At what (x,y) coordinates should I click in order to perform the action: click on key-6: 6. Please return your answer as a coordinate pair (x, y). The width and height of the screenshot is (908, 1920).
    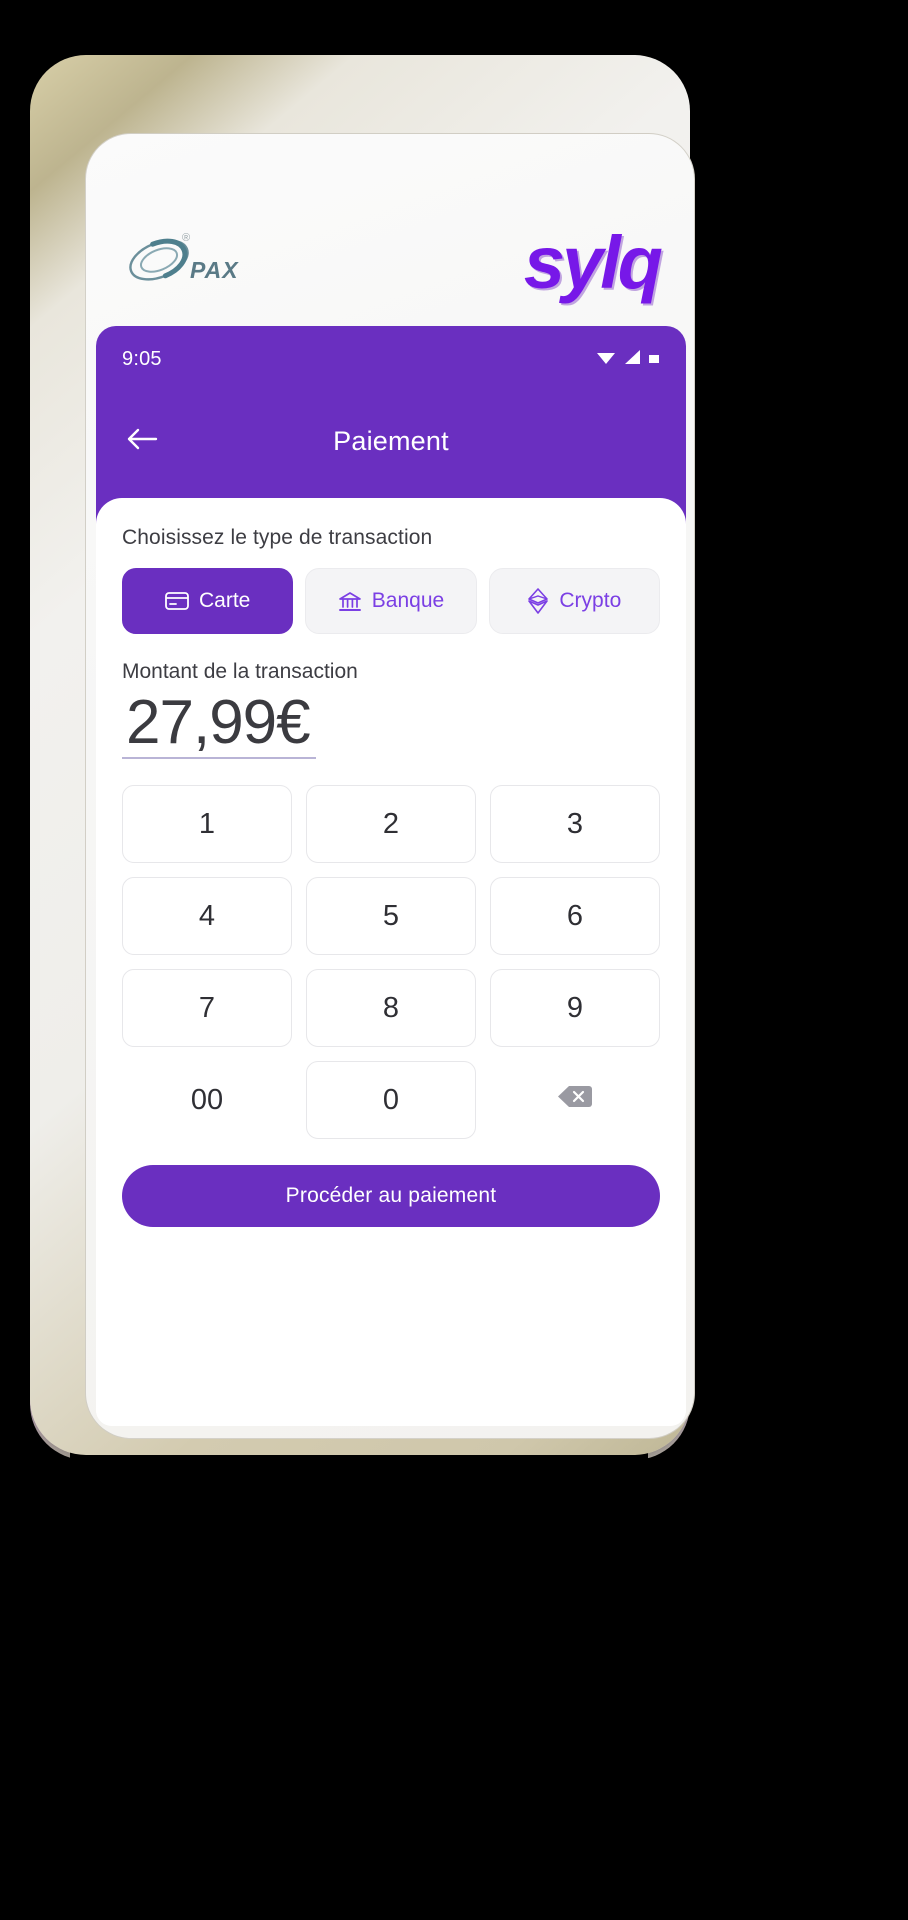
    Looking at the image, I should click on (575, 916).